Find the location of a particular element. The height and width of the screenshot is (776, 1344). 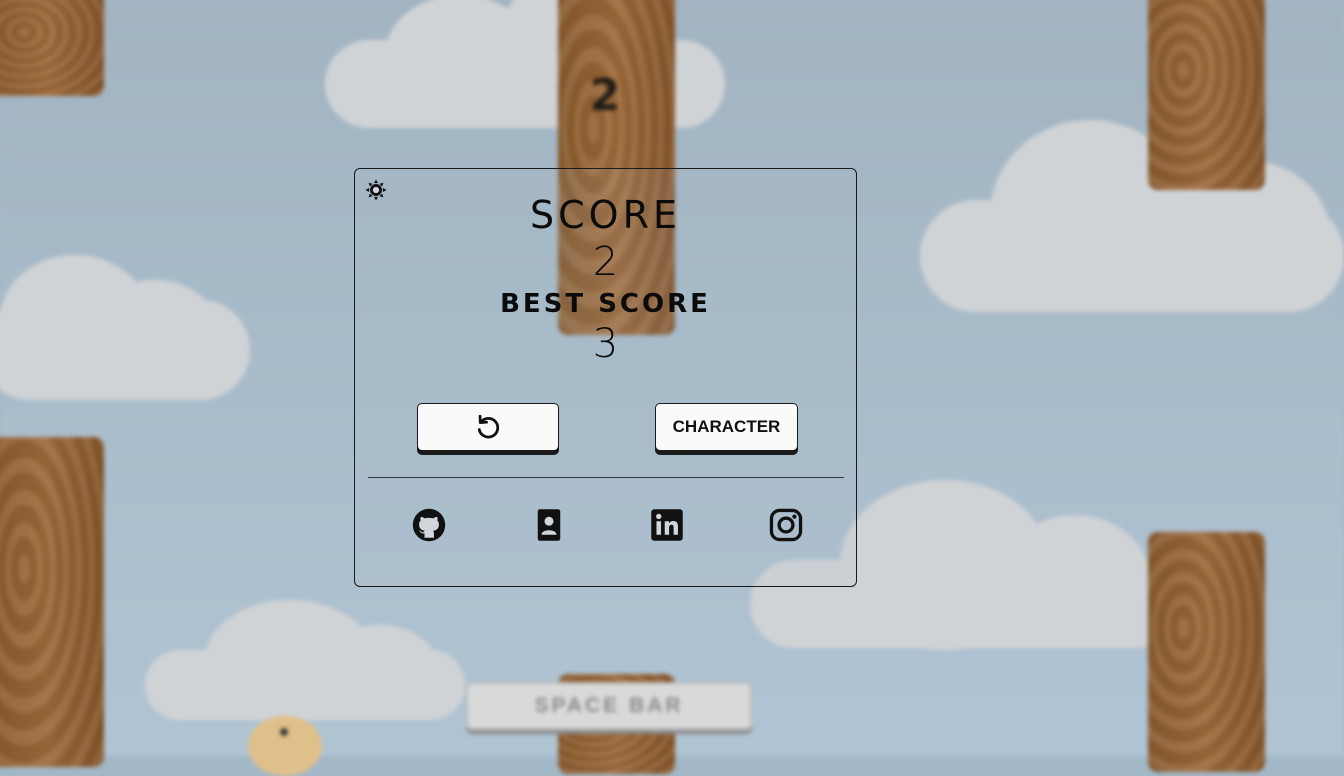

score-label: SCORE is located at coordinates (605, 215).